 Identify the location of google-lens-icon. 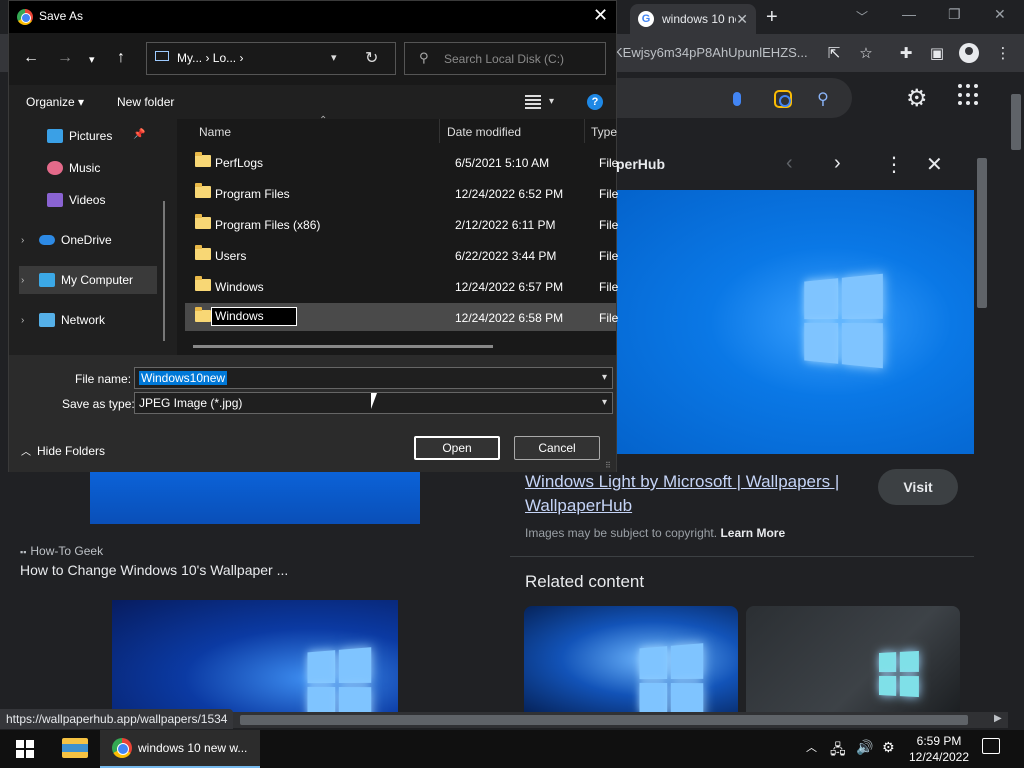
(783, 99).